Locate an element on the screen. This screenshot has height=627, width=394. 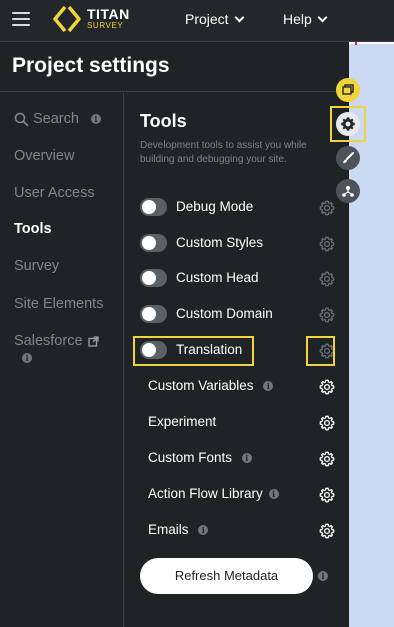
tool-label-text: Custom Variables is located at coordinates (201, 385).